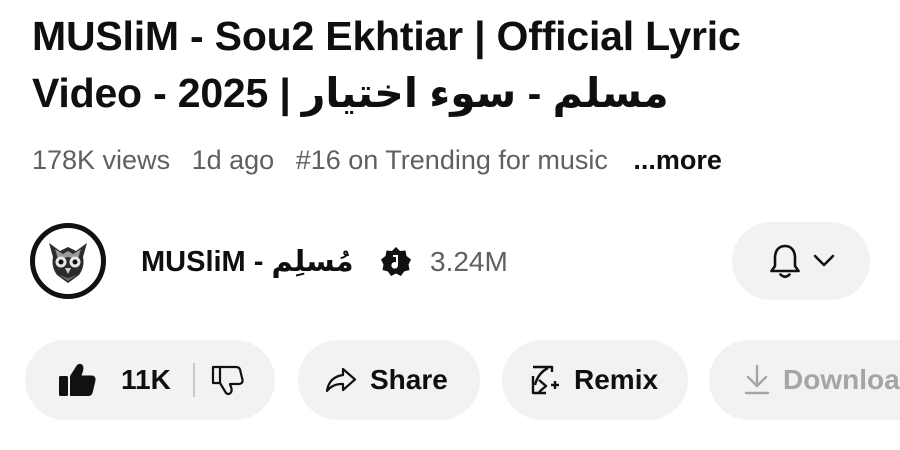  What do you see at coordinates (801, 261) in the screenshot?
I see `notifications-button` at bounding box center [801, 261].